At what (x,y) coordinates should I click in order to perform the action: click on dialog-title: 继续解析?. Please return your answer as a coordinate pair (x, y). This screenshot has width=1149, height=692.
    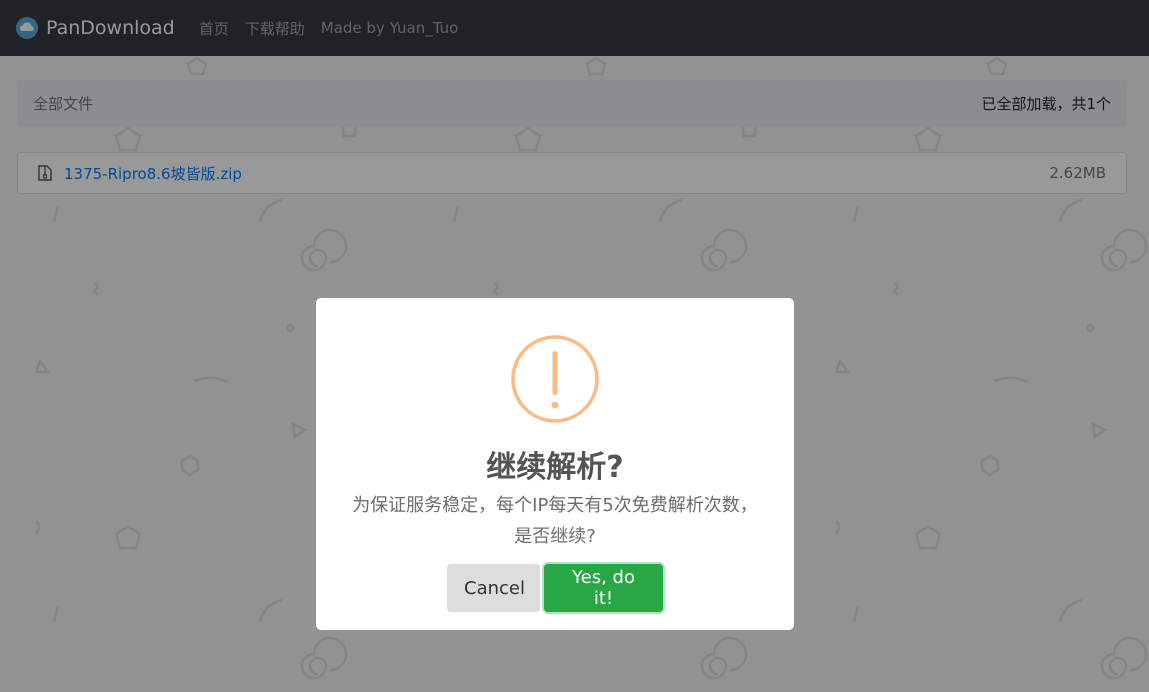
    Looking at the image, I should click on (555, 467).